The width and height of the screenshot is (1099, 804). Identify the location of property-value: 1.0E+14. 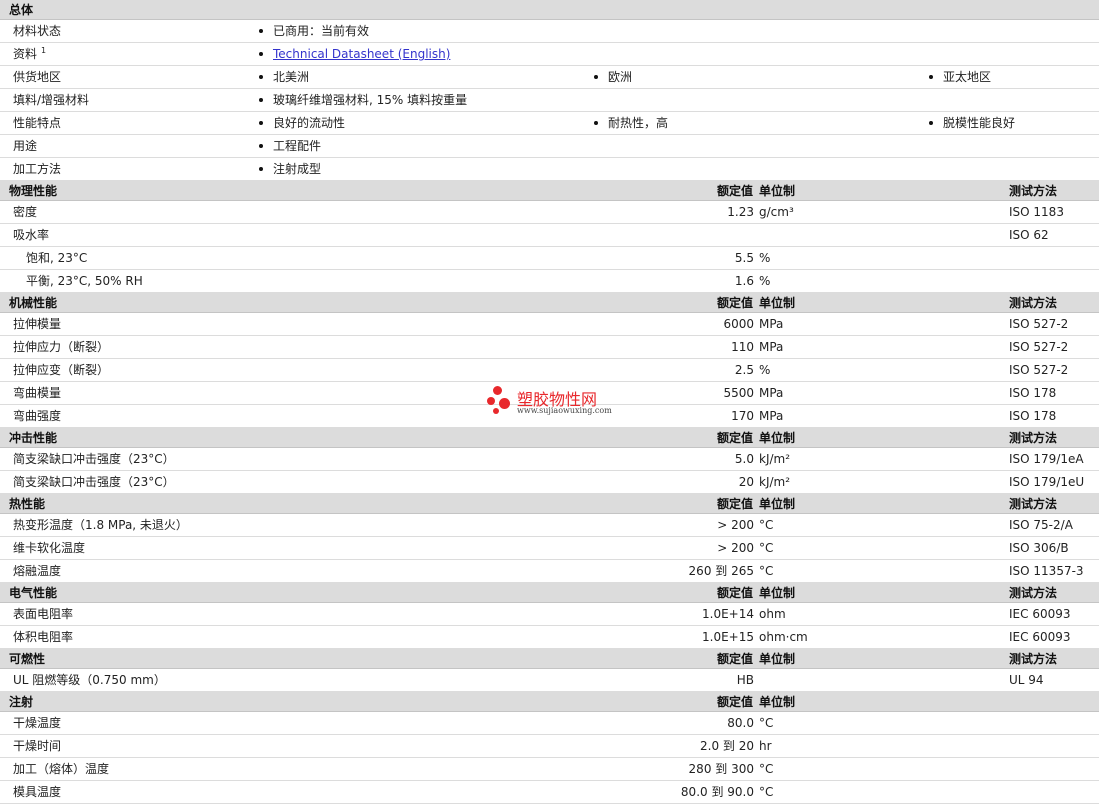
(728, 614).